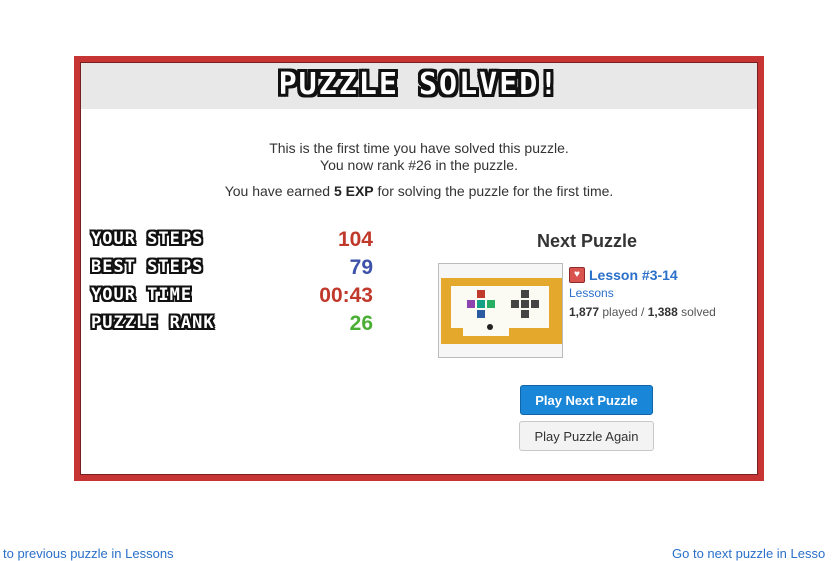  I want to click on exp-amount: 5 EXP, so click(353, 191).